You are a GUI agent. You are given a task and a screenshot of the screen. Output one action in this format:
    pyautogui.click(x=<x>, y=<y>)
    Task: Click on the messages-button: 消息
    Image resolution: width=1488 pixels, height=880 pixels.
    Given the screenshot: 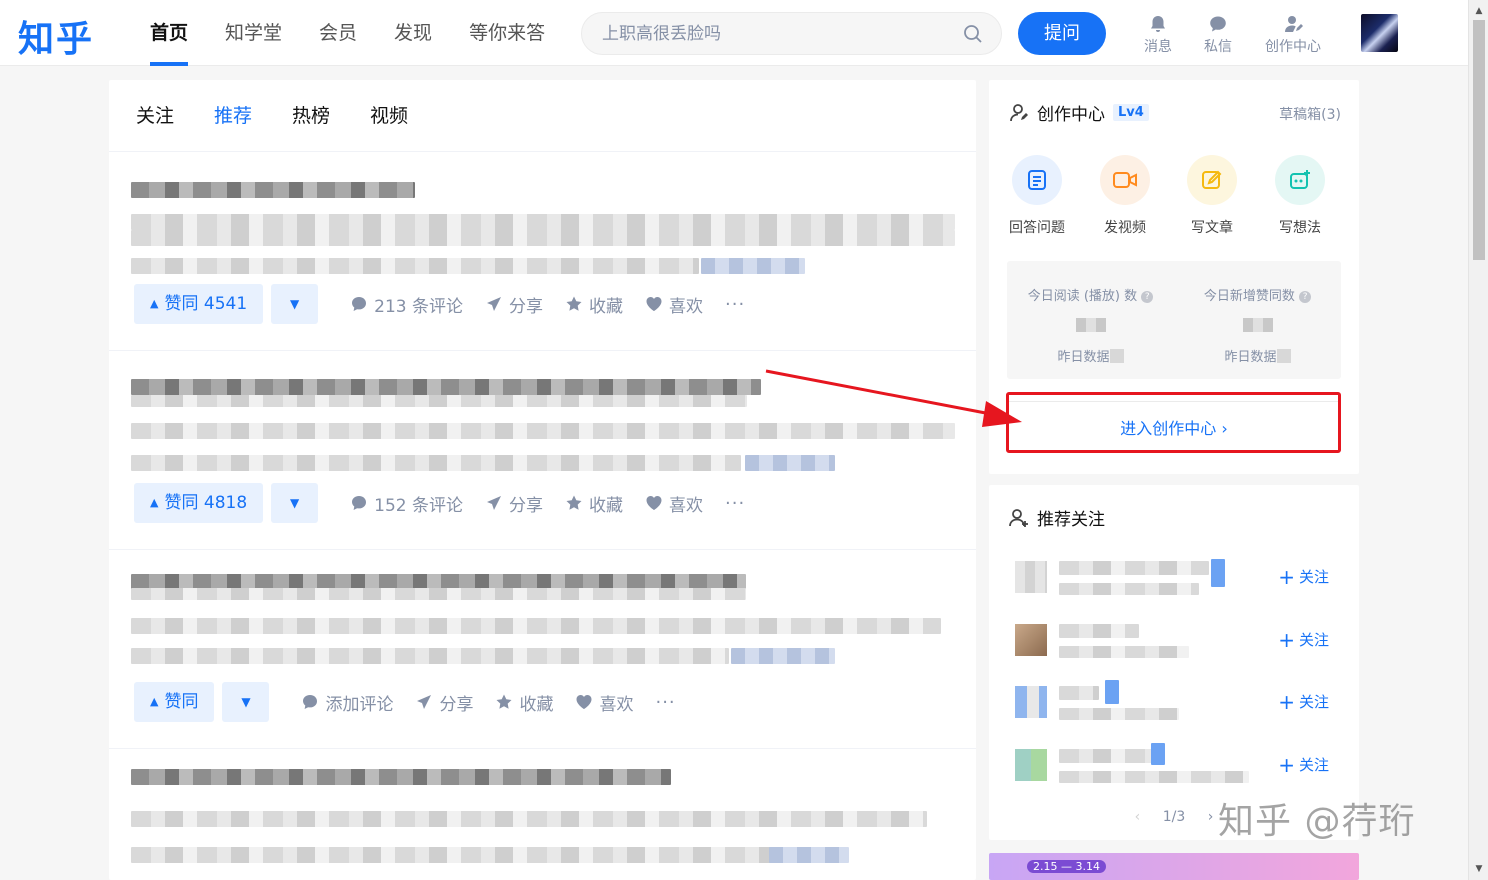 What is the action you would take?
    pyautogui.click(x=1158, y=35)
    